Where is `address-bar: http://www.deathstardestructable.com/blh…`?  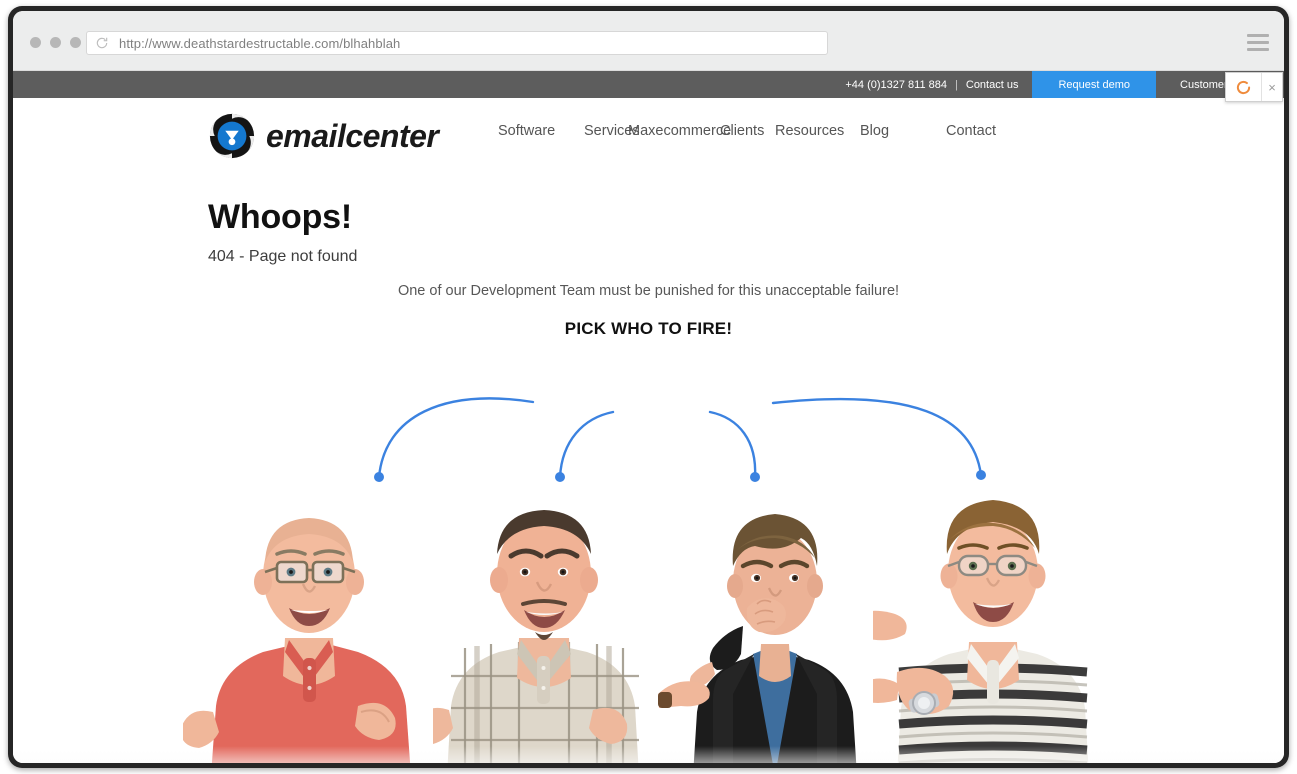
address-bar: http://www.deathstardestructable.com/blh… is located at coordinates (457, 43).